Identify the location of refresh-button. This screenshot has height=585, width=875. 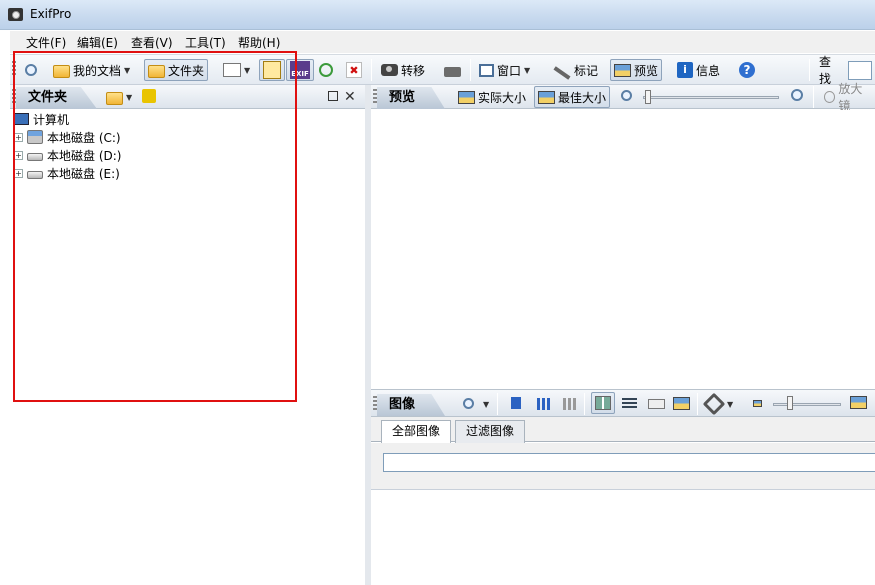
(326, 70).